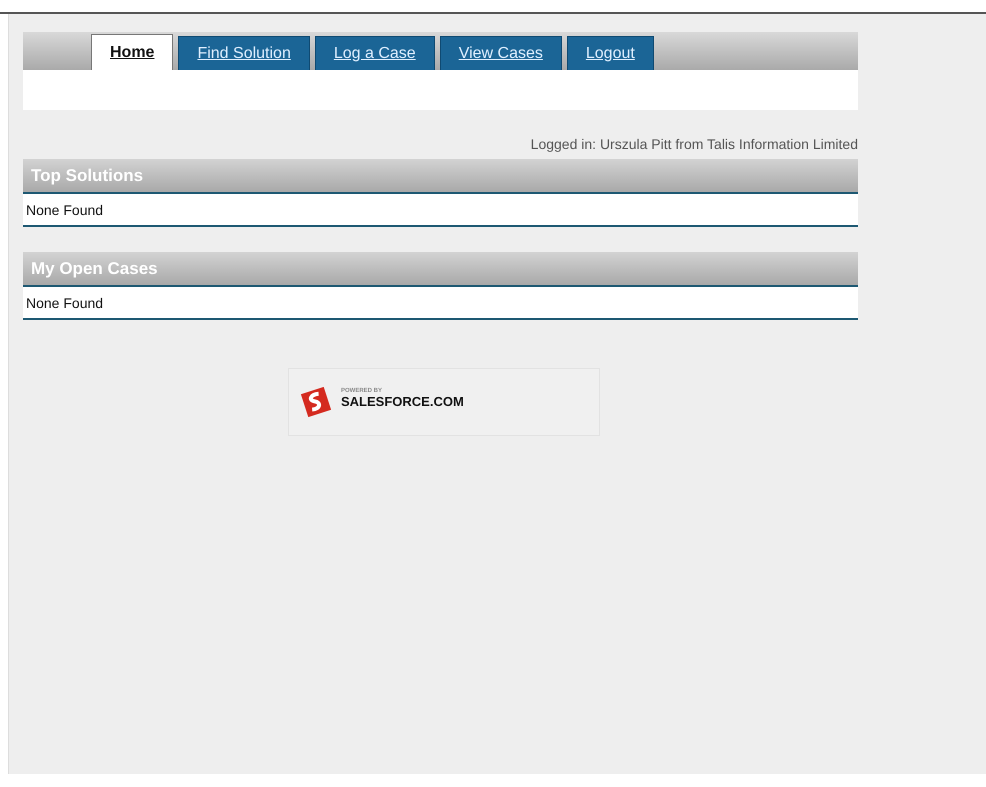 The height and width of the screenshot is (787, 986). I want to click on section-header: Top Solutions, so click(440, 176).